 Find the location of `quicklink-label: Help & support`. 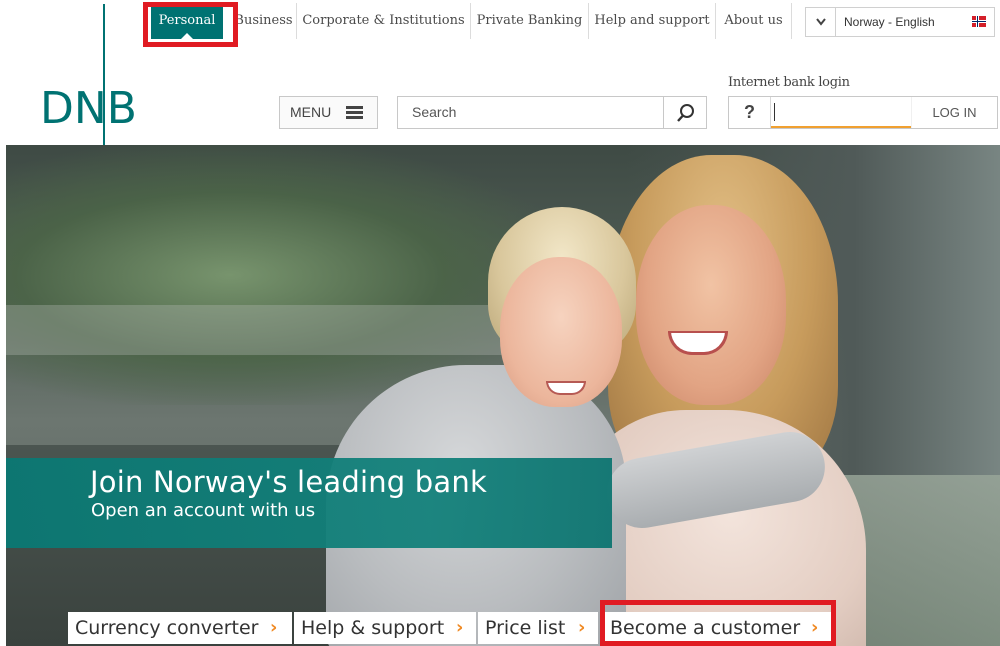

quicklink-label: Help & support is located at coordinates (373, 628).